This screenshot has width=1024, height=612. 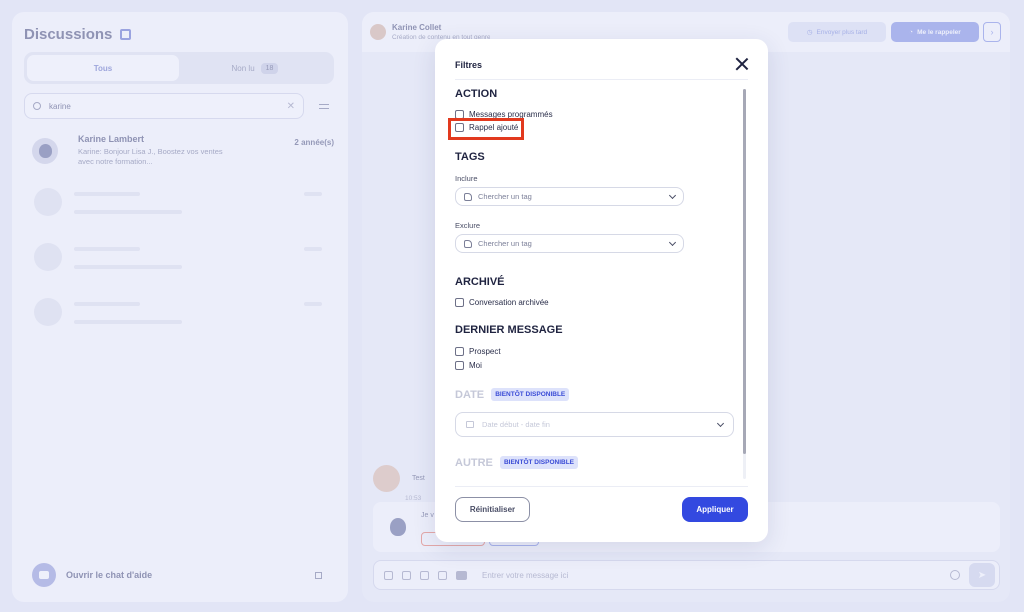 What do you see at coordinates (476, 94) in the screenshot?
I see `section-action-heading: ACTION` at bounding box center [476, 94].